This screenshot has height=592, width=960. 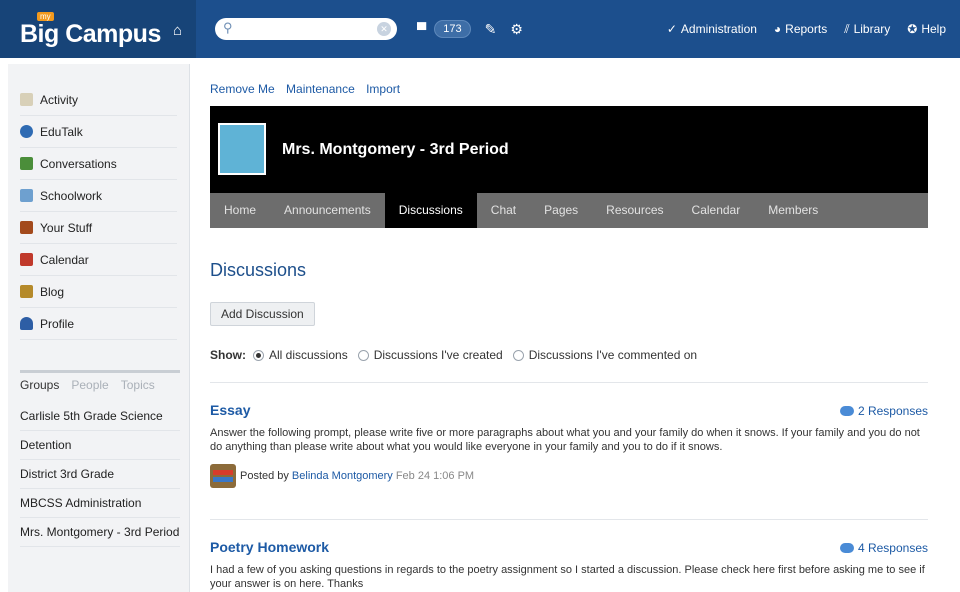 What do you see at coordinates (177, 30) in the screenshot?
I see `home-icon: ⌂` at bounding box center [177, 30].